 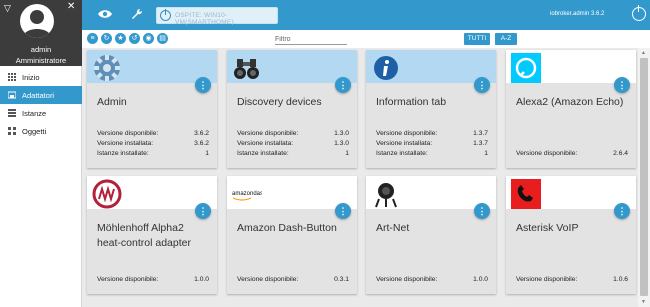 I want to click on filter-input, so click(x=311, y=39).